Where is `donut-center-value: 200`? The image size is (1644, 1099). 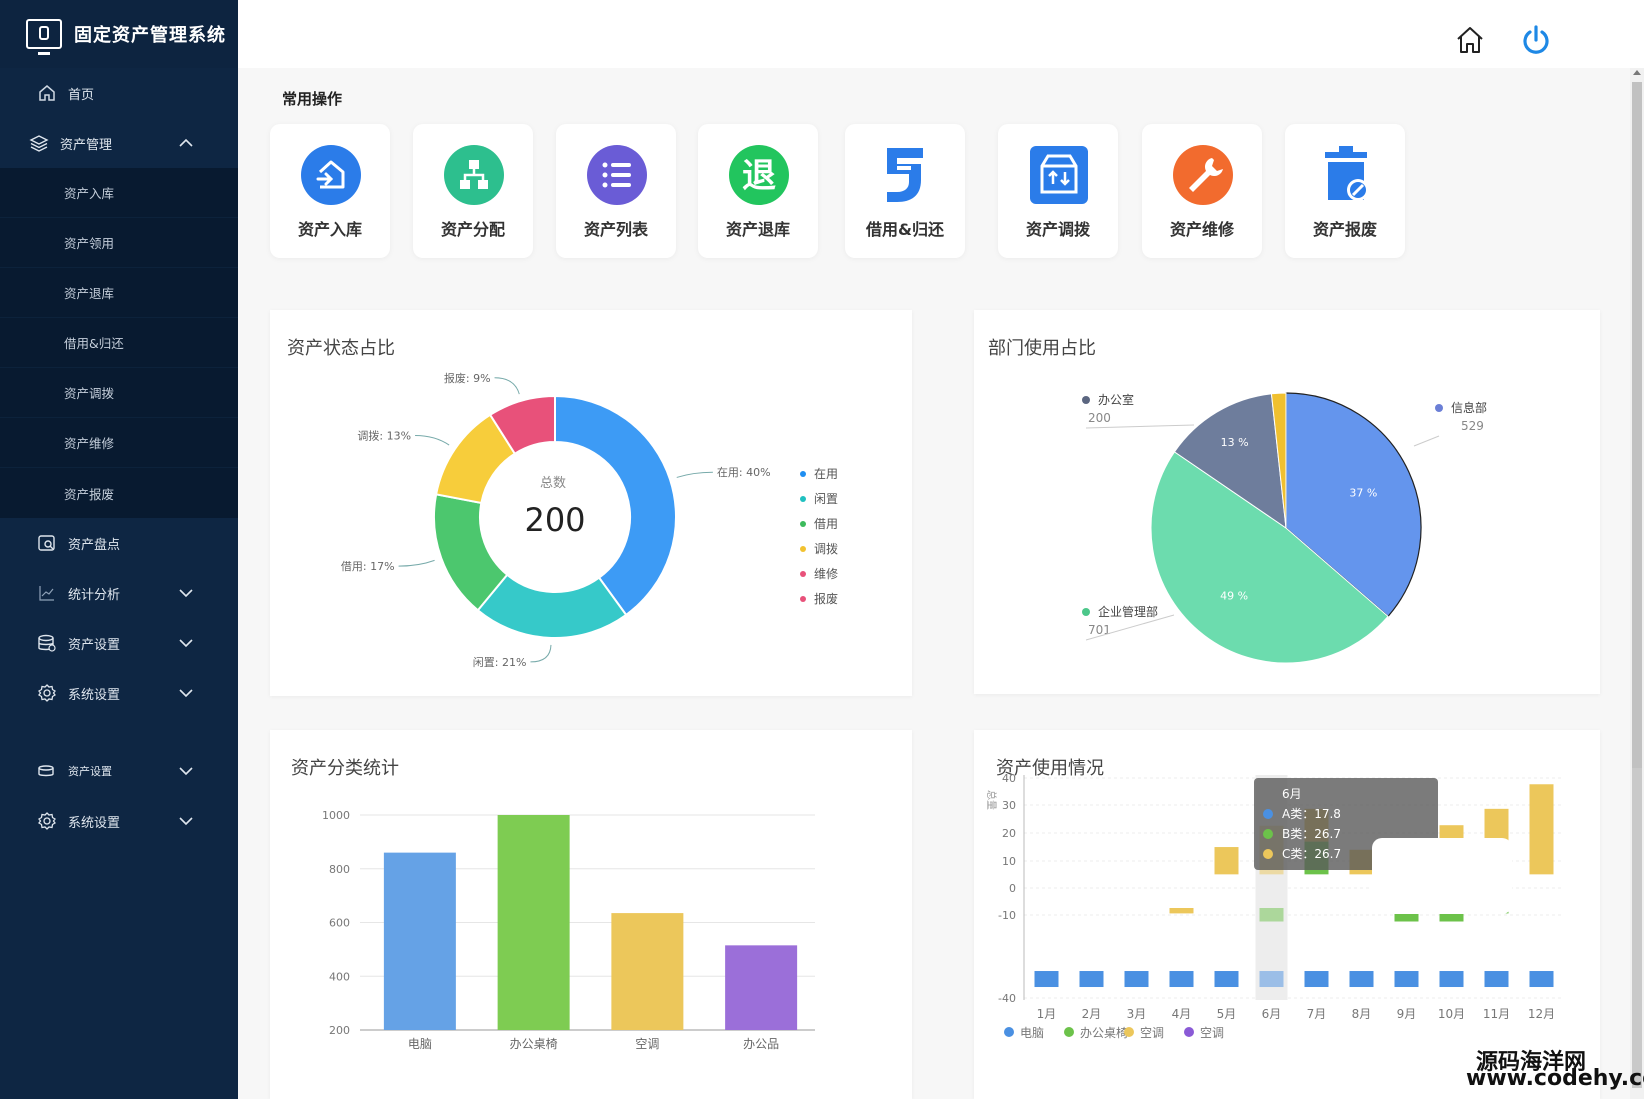 donut-center-value: 200 is located at coordinates (554, 520).